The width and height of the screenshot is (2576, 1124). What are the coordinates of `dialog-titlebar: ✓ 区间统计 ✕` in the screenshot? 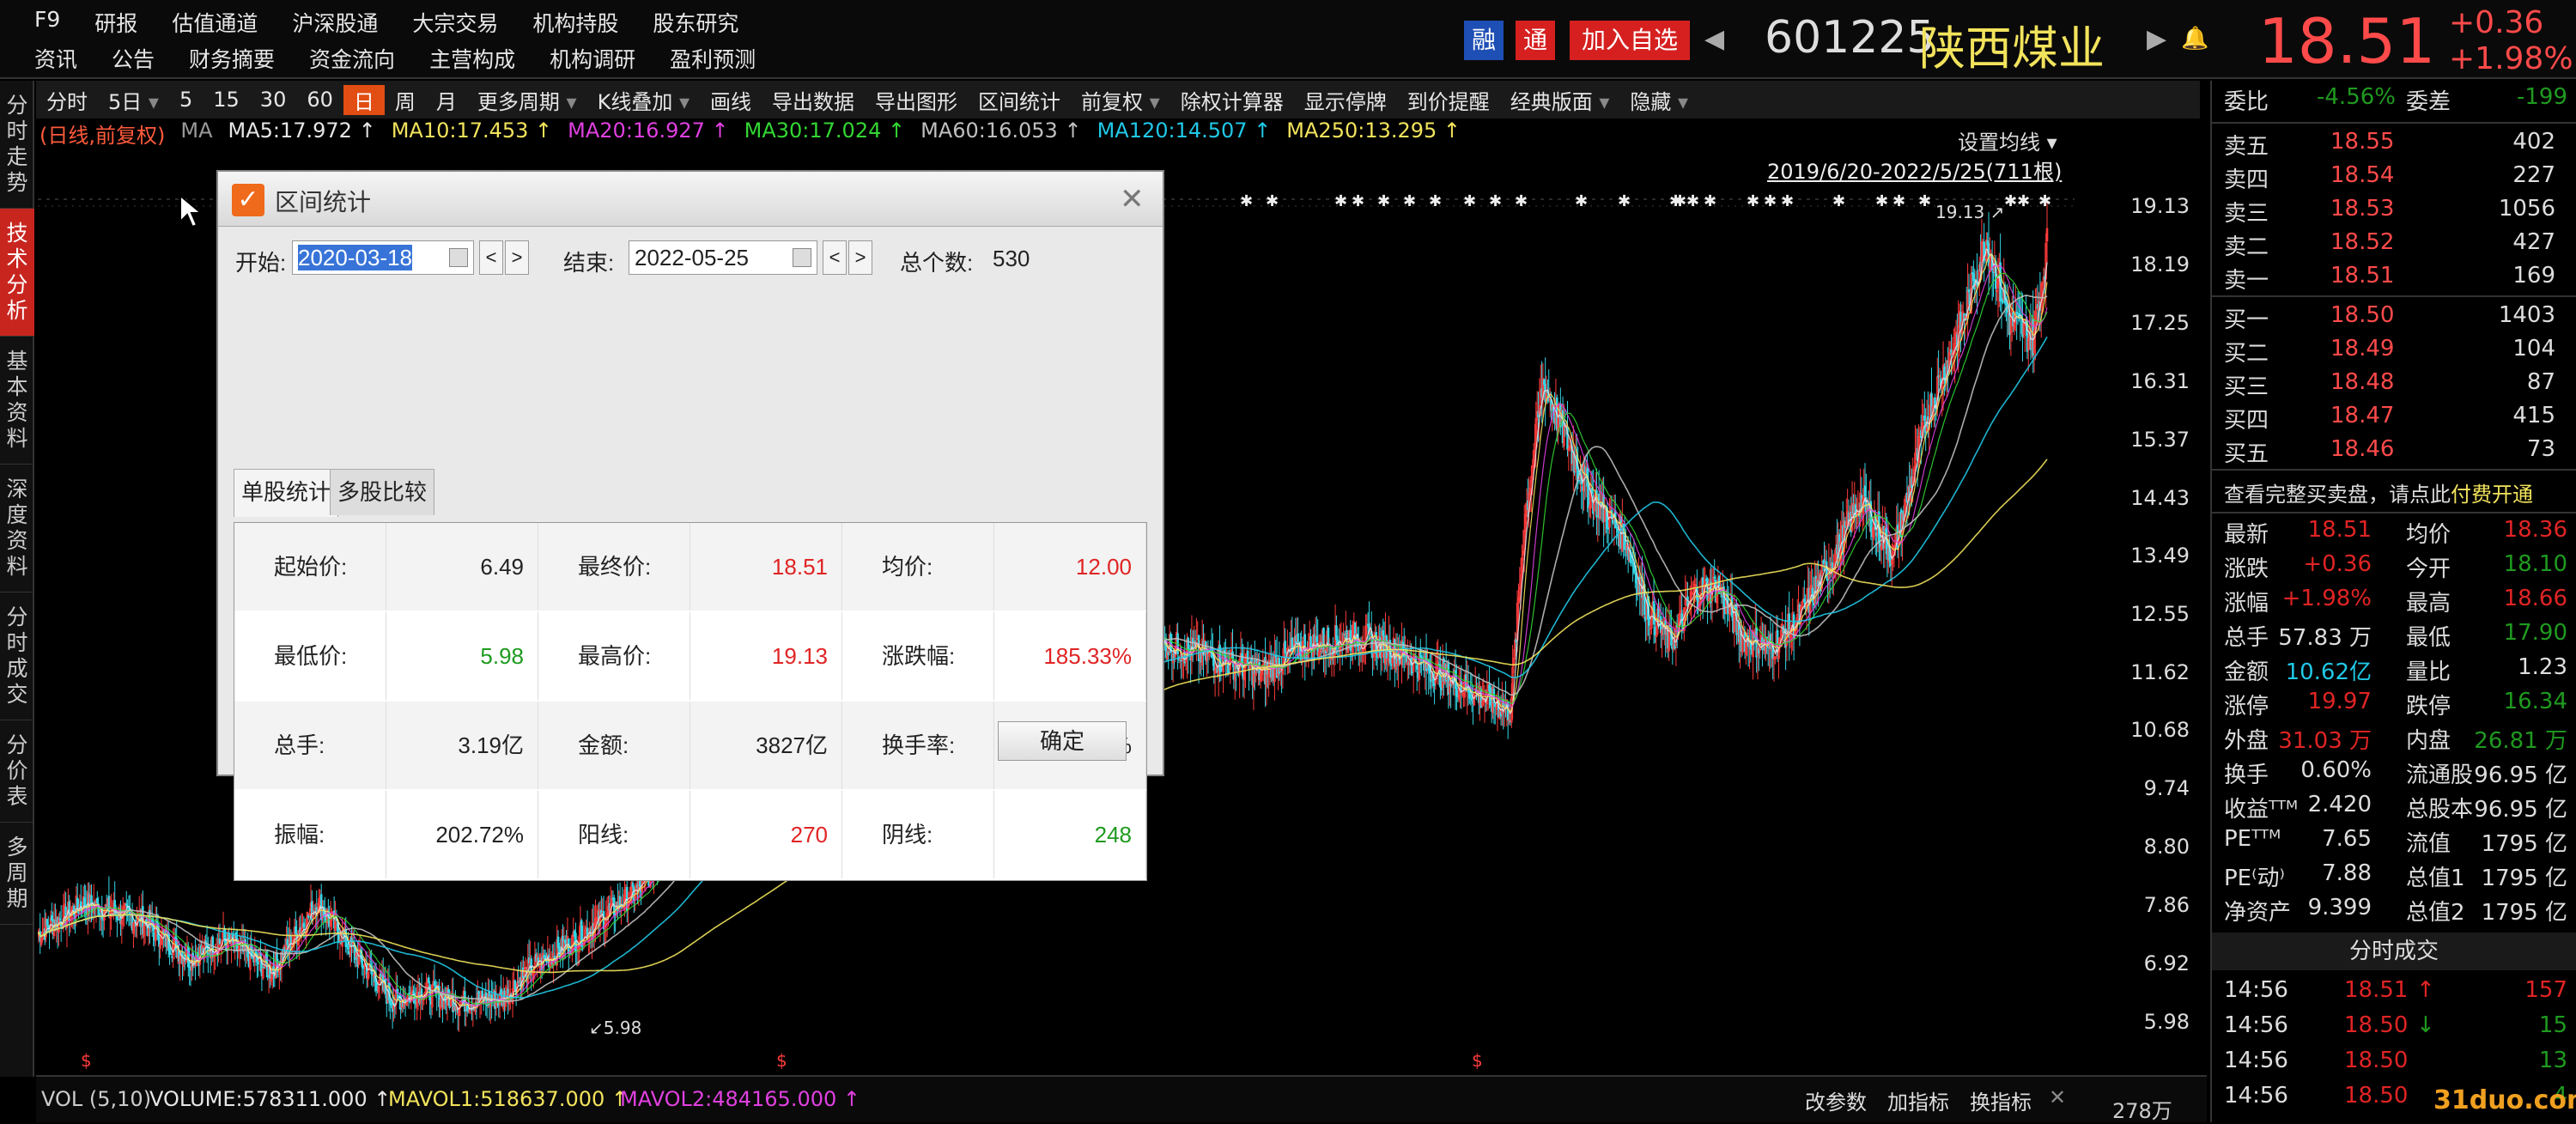 It's located at (691, 199).